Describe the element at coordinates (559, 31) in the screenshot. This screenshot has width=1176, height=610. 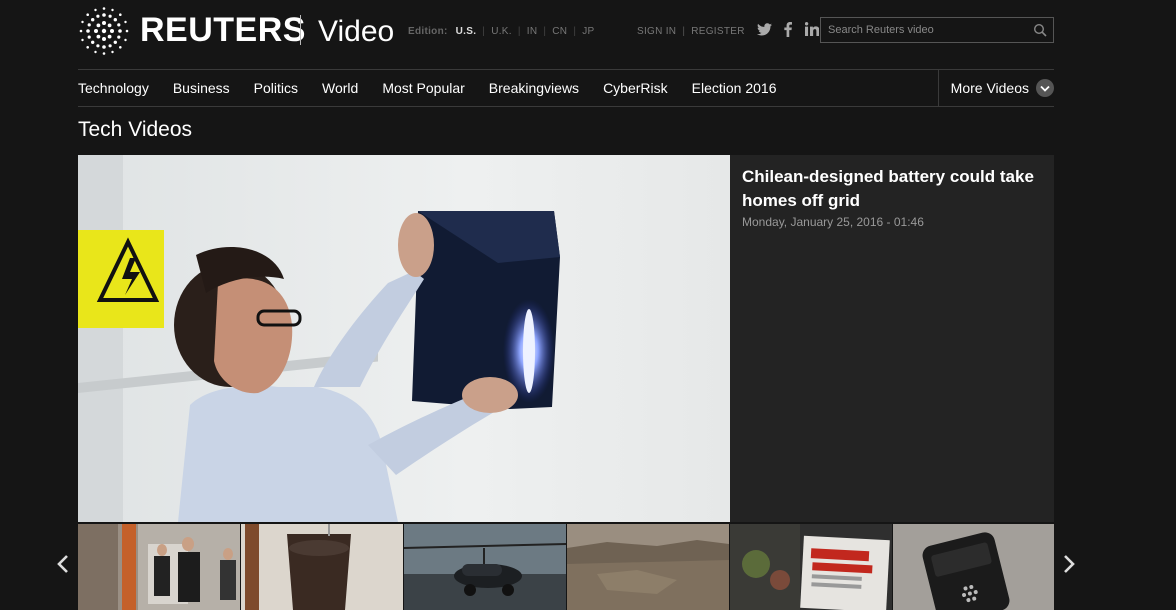
I see `edition-cn: CN` at that location.